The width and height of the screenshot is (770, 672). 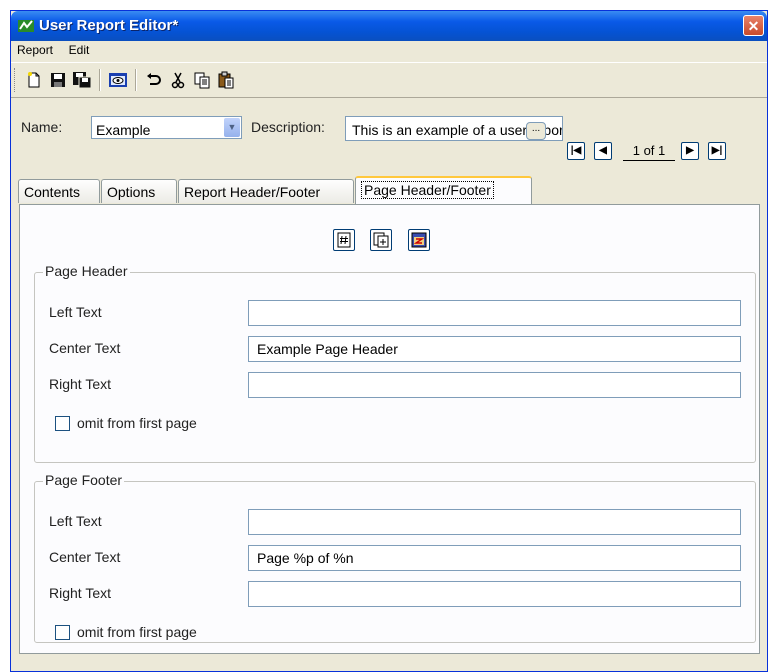 I want to click on name-label: Name:, so click(x=42, y=127).